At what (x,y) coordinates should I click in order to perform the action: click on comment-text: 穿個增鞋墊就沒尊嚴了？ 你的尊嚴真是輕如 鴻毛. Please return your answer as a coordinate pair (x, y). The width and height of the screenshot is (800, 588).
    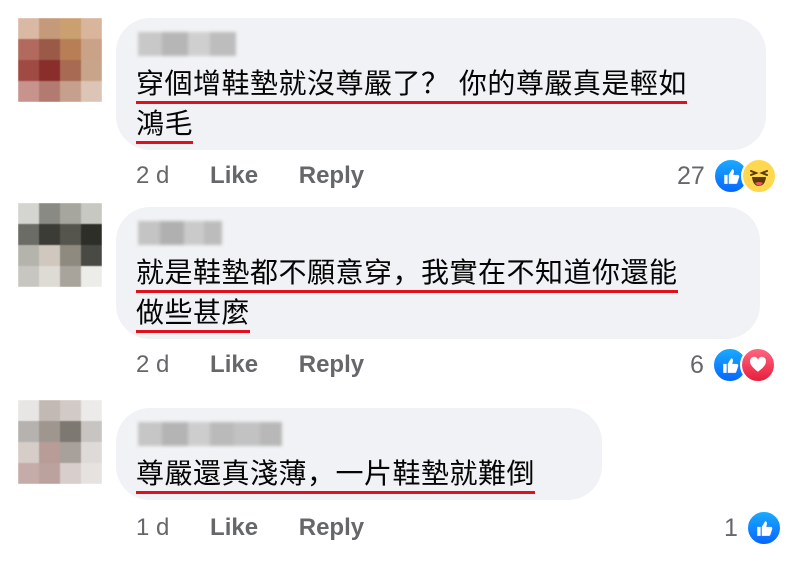
    Looking at the image, I should click on (411, 104).